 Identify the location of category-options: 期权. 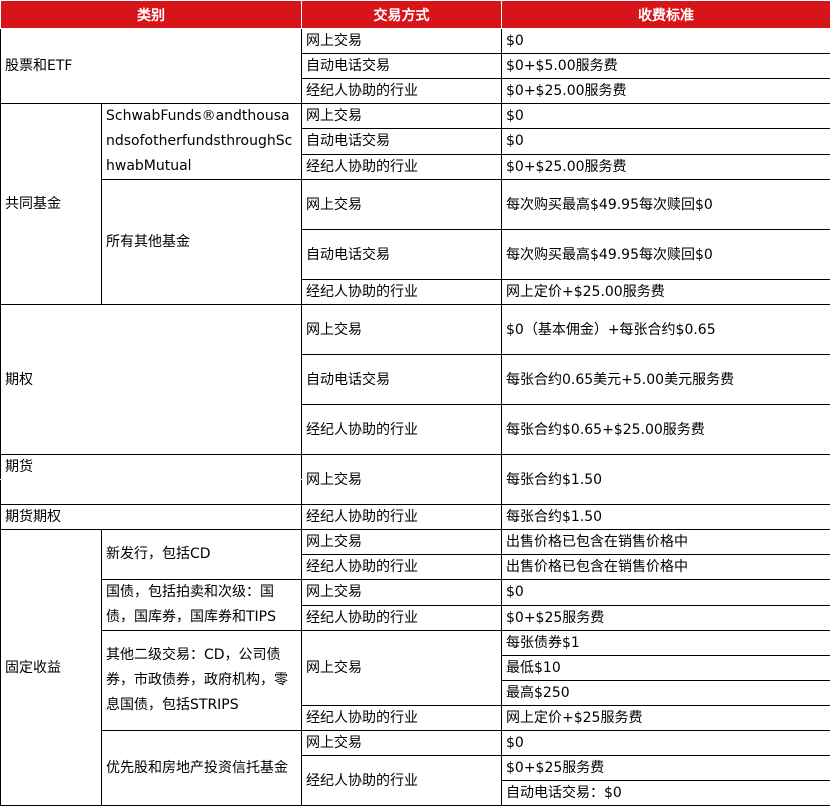
(151, 379).